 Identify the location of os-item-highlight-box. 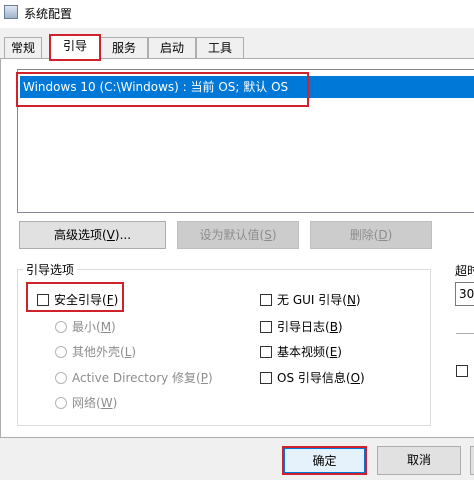
(162, 89).